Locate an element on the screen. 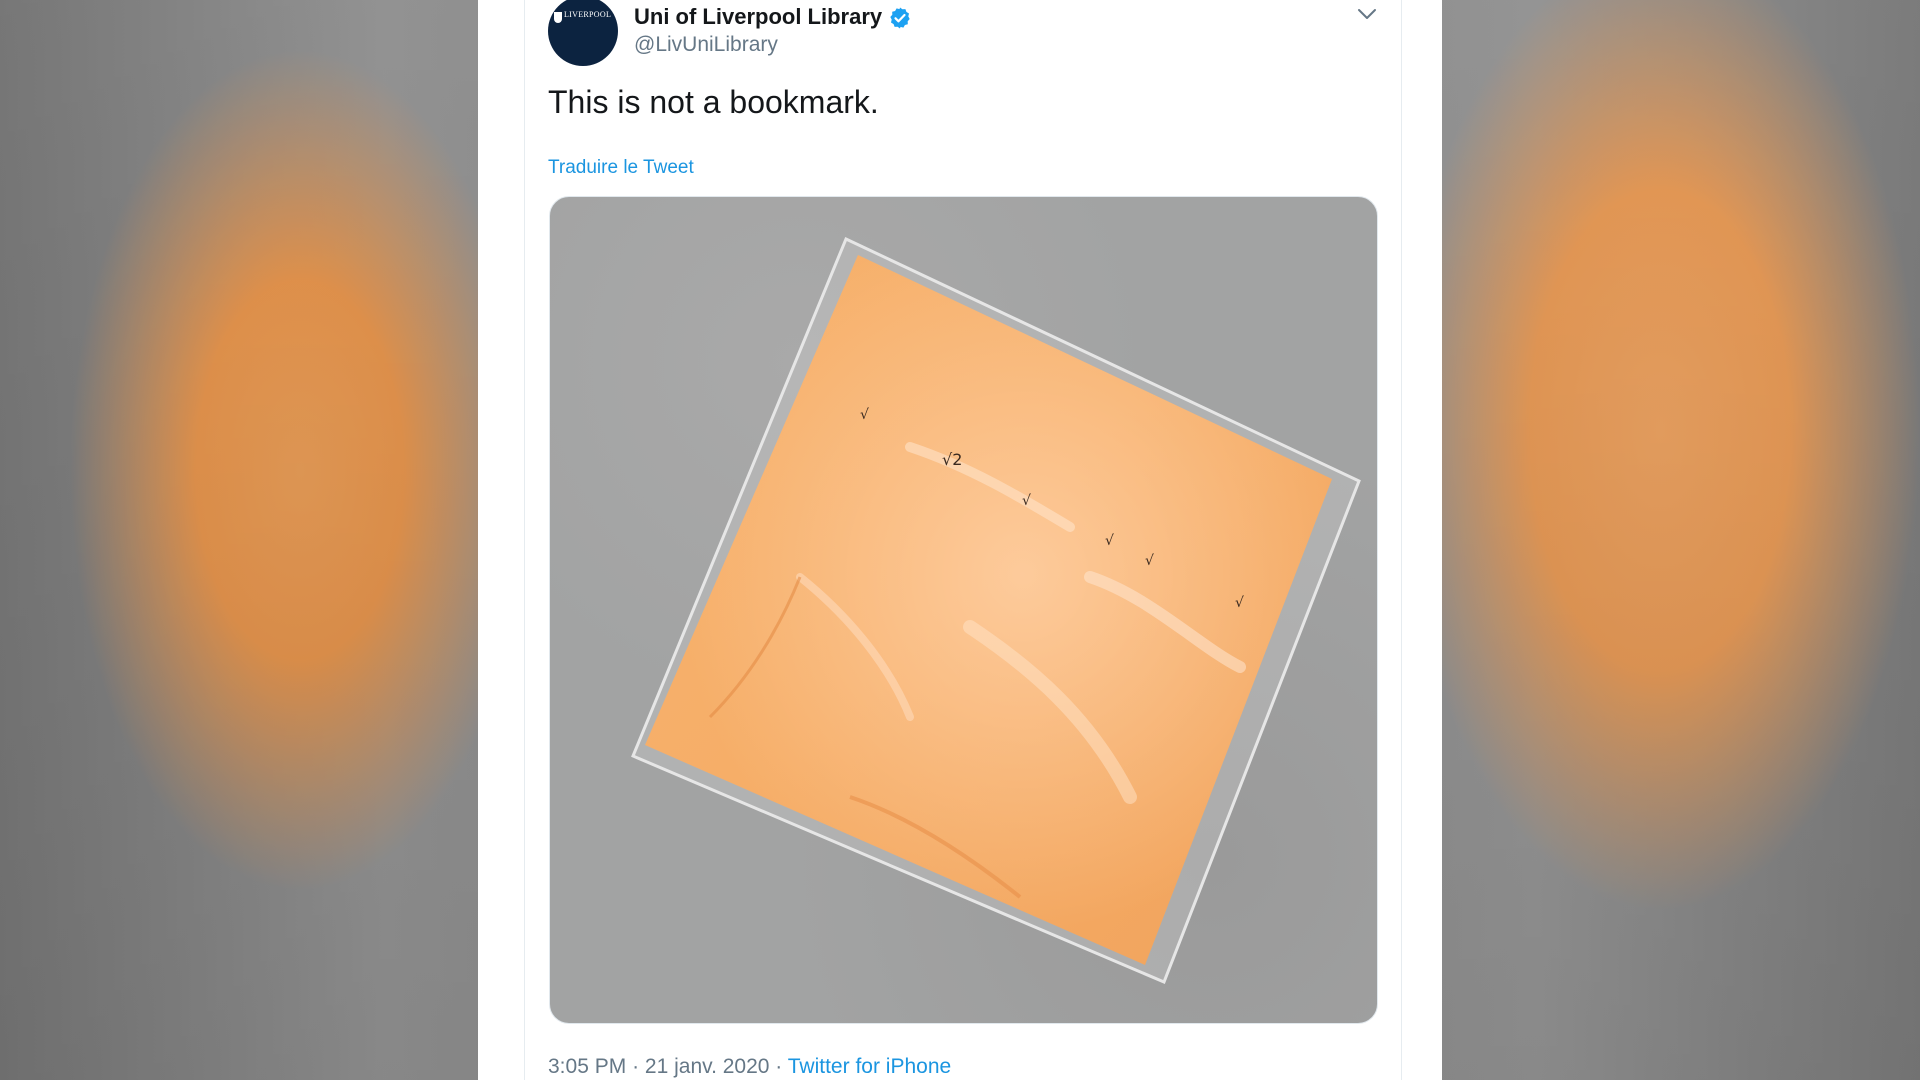  tweet-date: 21 janv. 2020 is located at coordinates (707, 1066).